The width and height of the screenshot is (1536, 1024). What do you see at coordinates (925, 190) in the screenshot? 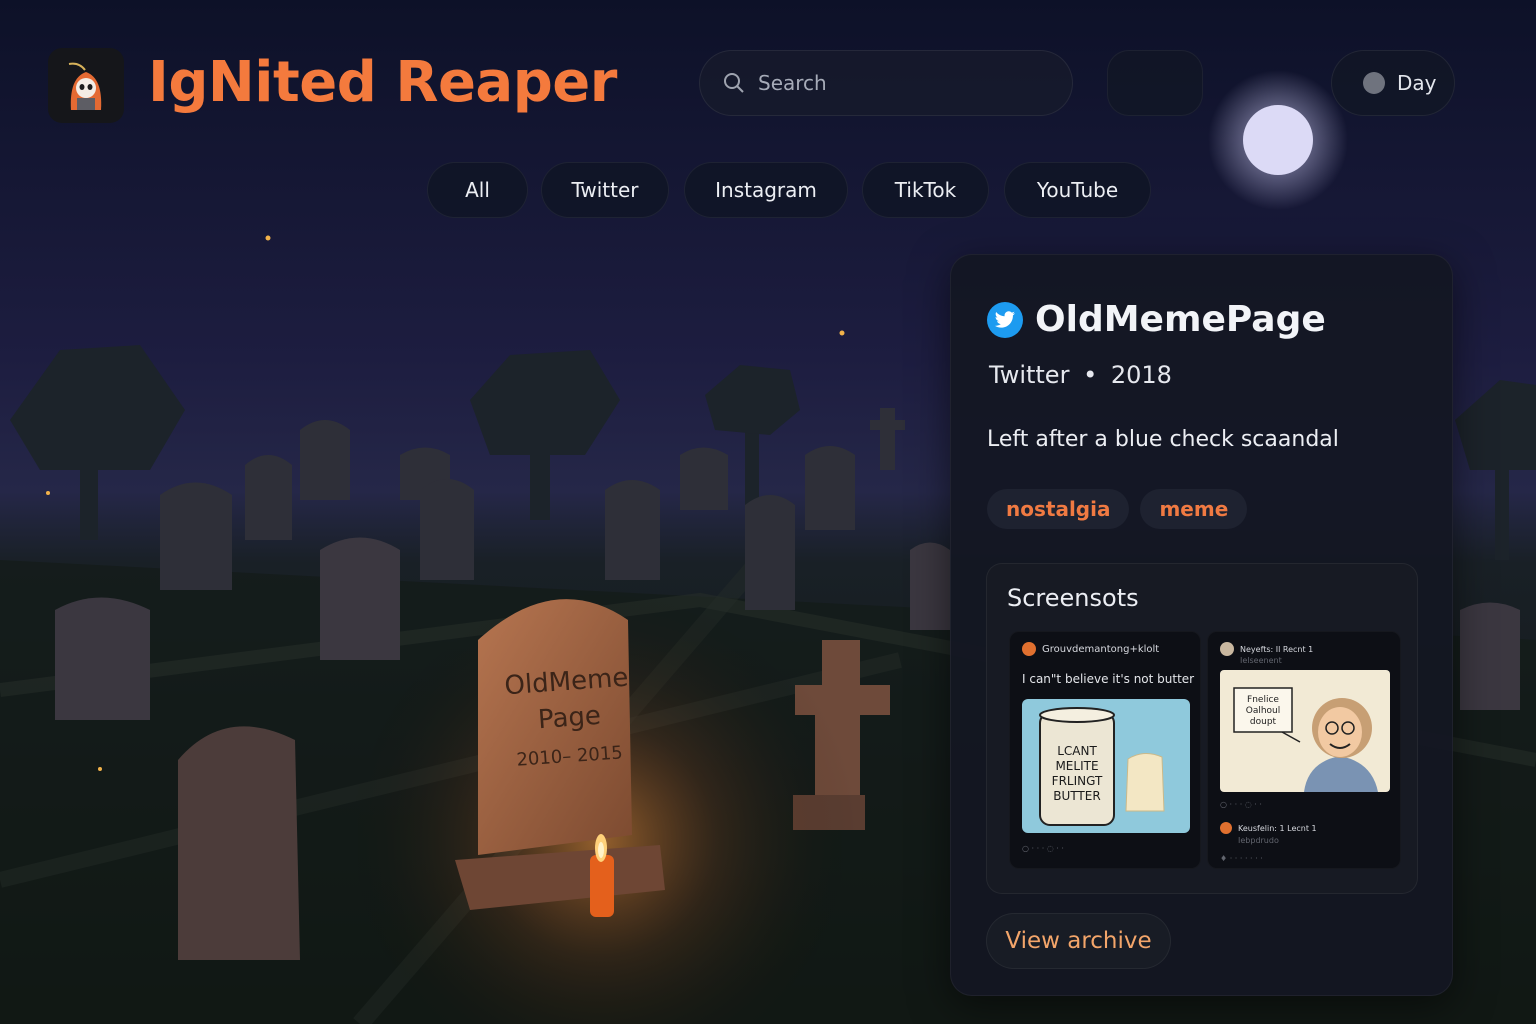
I see `filter-tiktok: TikTok` at bounding box center [925, 190].